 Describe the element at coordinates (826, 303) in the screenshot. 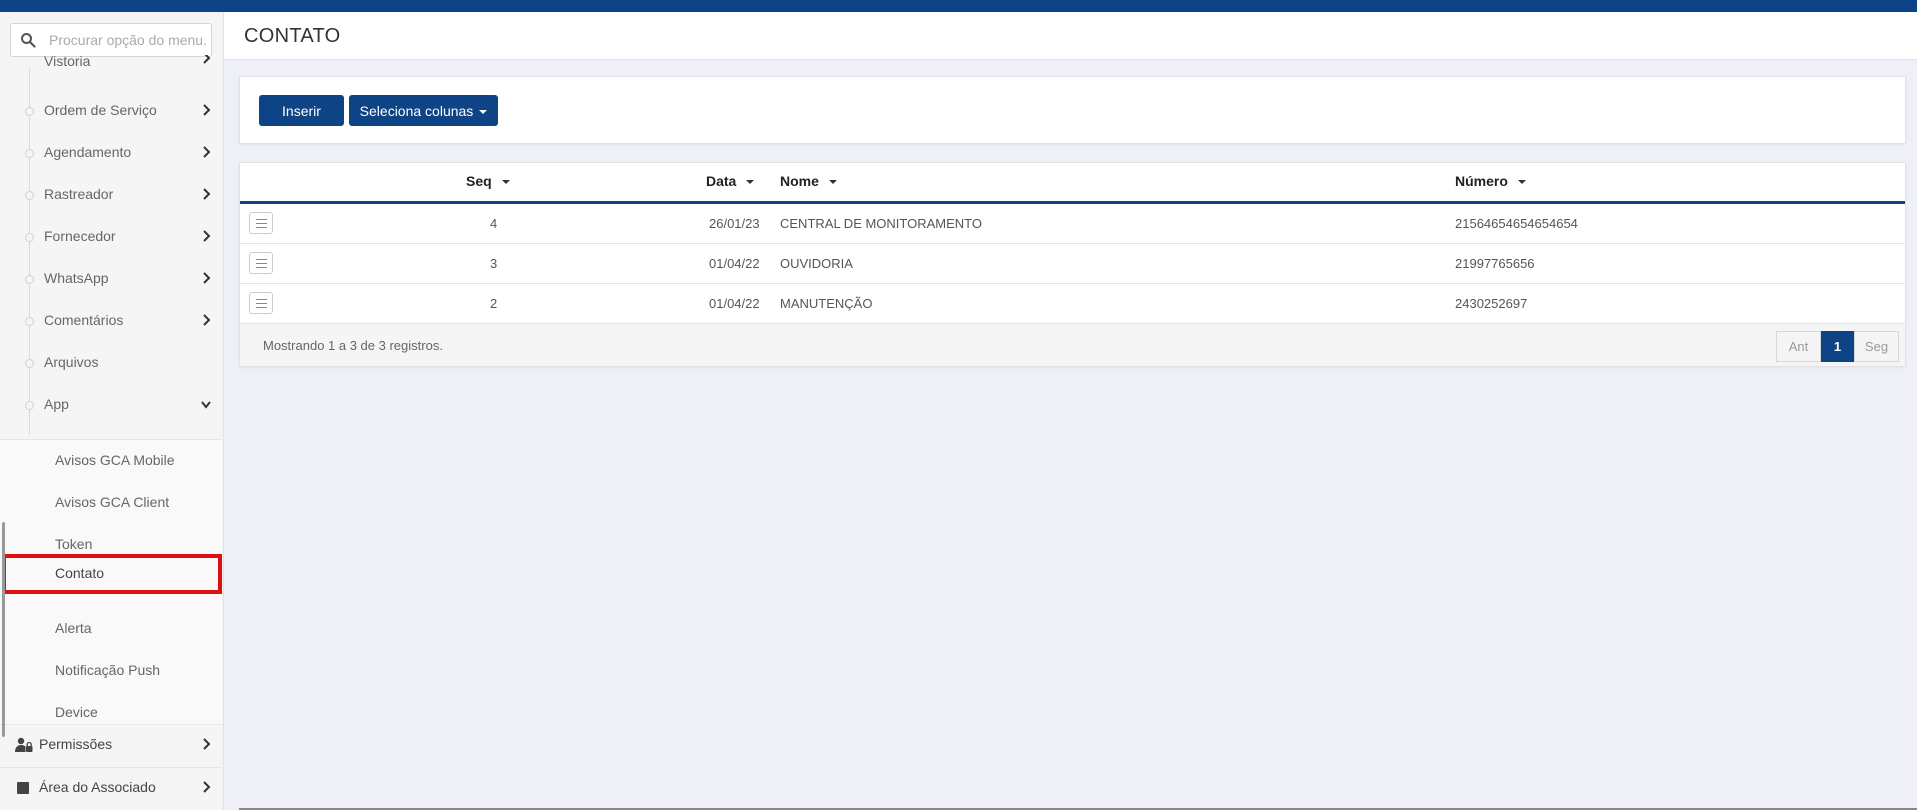

I see `cell-nome: MANUTENÇÃO` at that location.